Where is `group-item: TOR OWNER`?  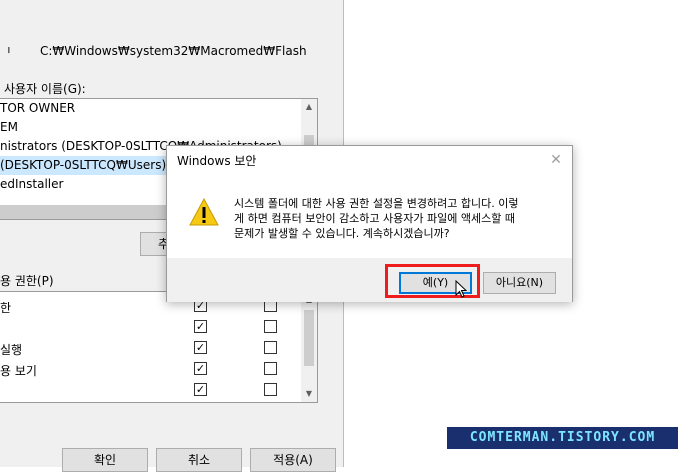 group-item: TOR OWNER is located at coordinates (37, 108).